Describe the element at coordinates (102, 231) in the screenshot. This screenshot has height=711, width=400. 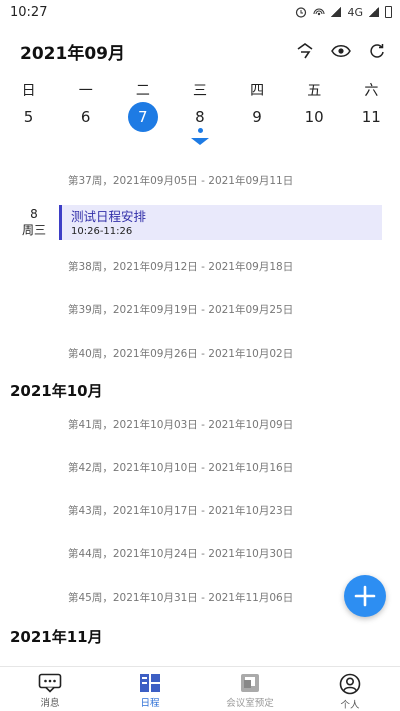
I see `event-time: 10:26-11:26` at that location.